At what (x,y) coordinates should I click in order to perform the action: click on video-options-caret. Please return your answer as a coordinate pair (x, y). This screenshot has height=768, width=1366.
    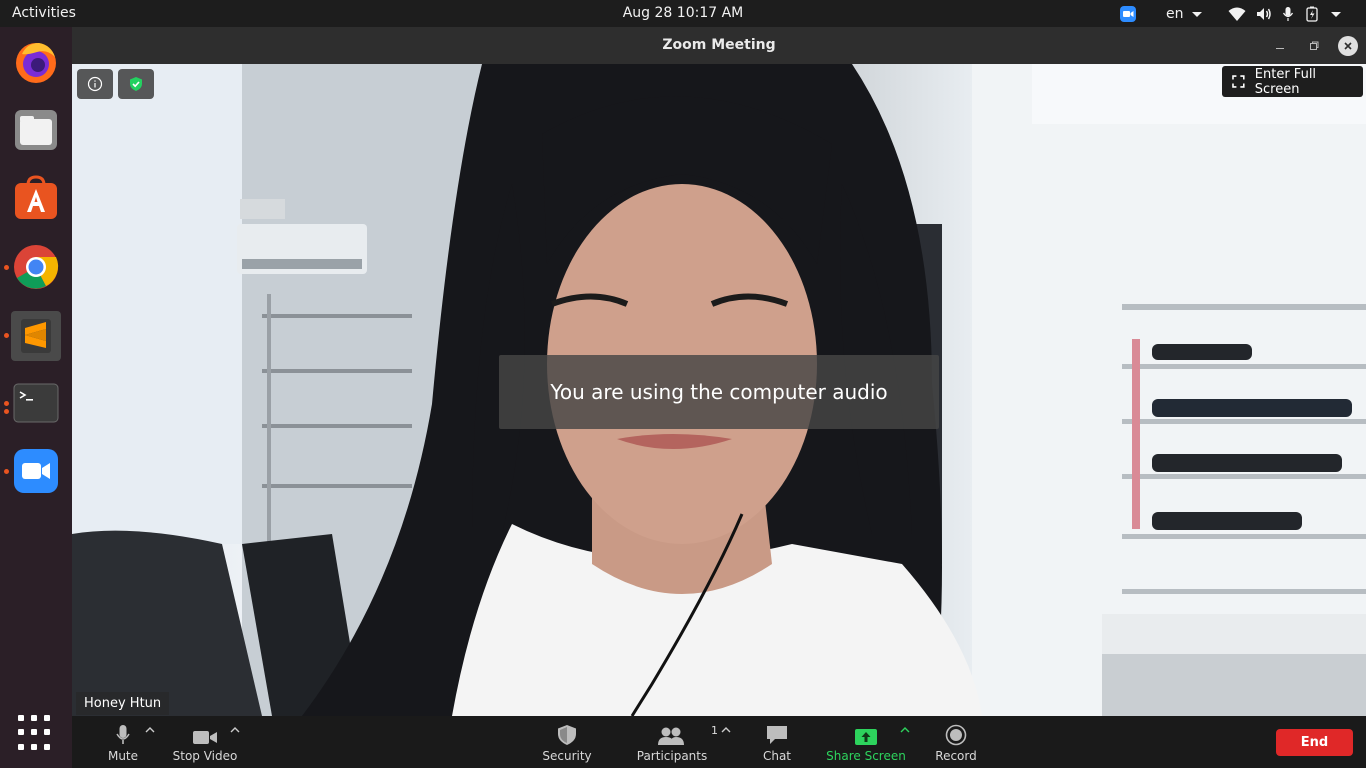
    Looking at the image, I should click on (235, 731).